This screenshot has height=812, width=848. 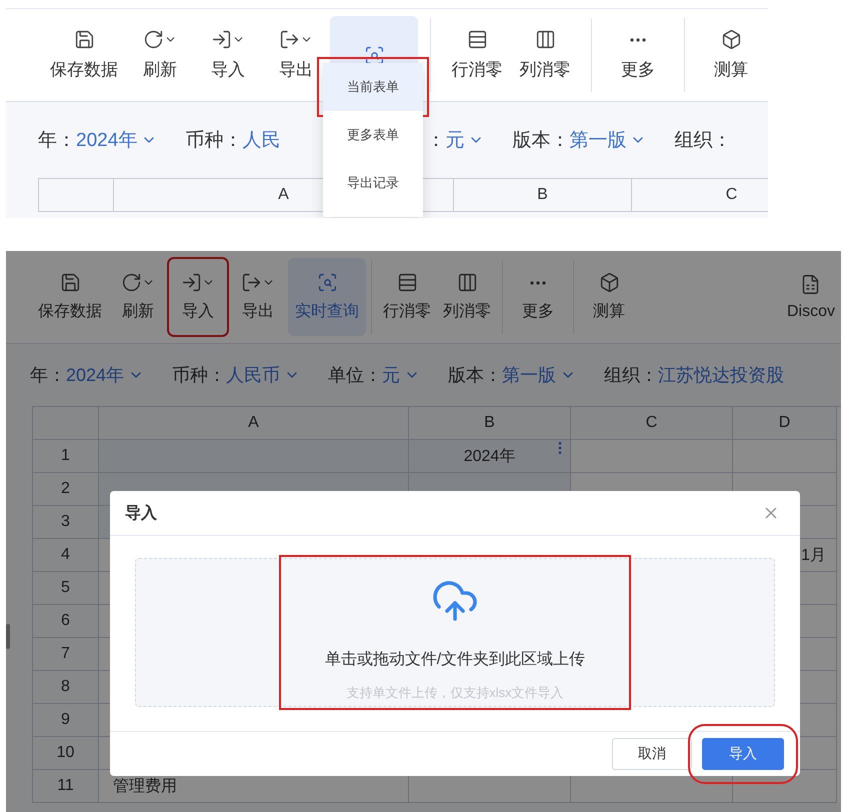 I want to click on filter-dropdown: 人民币, so click(x=263, y=375).